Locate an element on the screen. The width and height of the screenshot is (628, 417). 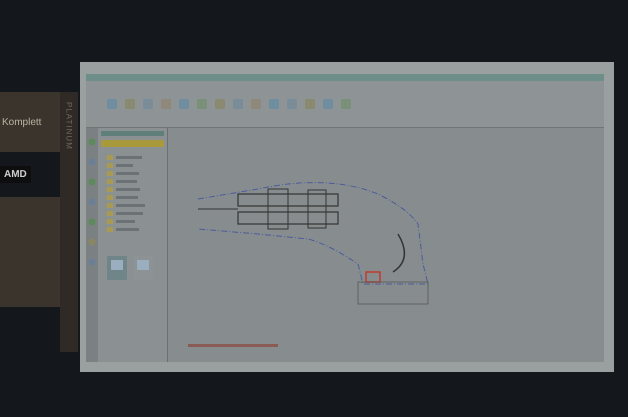
brand-text: Komplett is located at coordinates (22, 122).